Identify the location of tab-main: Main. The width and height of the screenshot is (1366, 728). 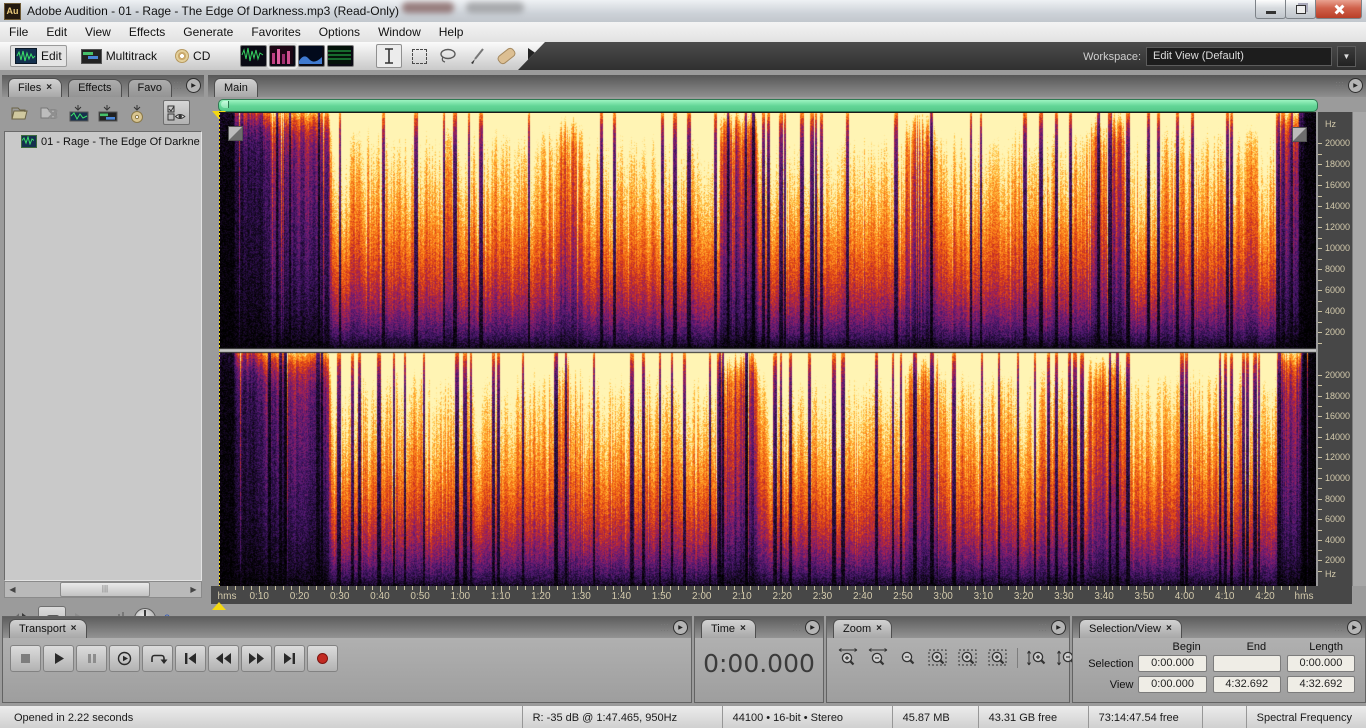
(236, 87).